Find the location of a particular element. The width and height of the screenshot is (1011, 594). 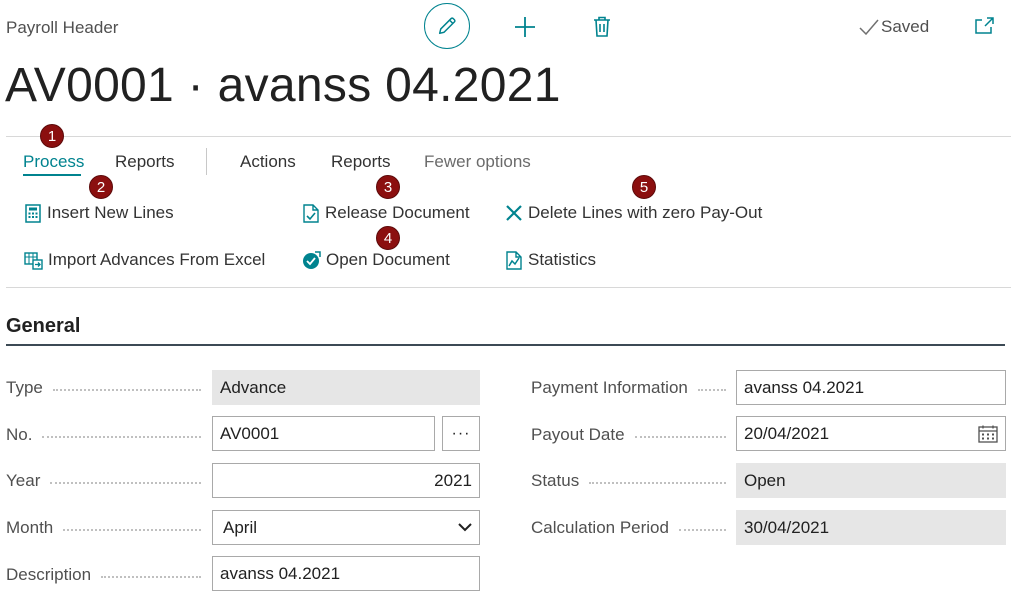

statistics-button: Statistics is located at coordinates (550, 260).